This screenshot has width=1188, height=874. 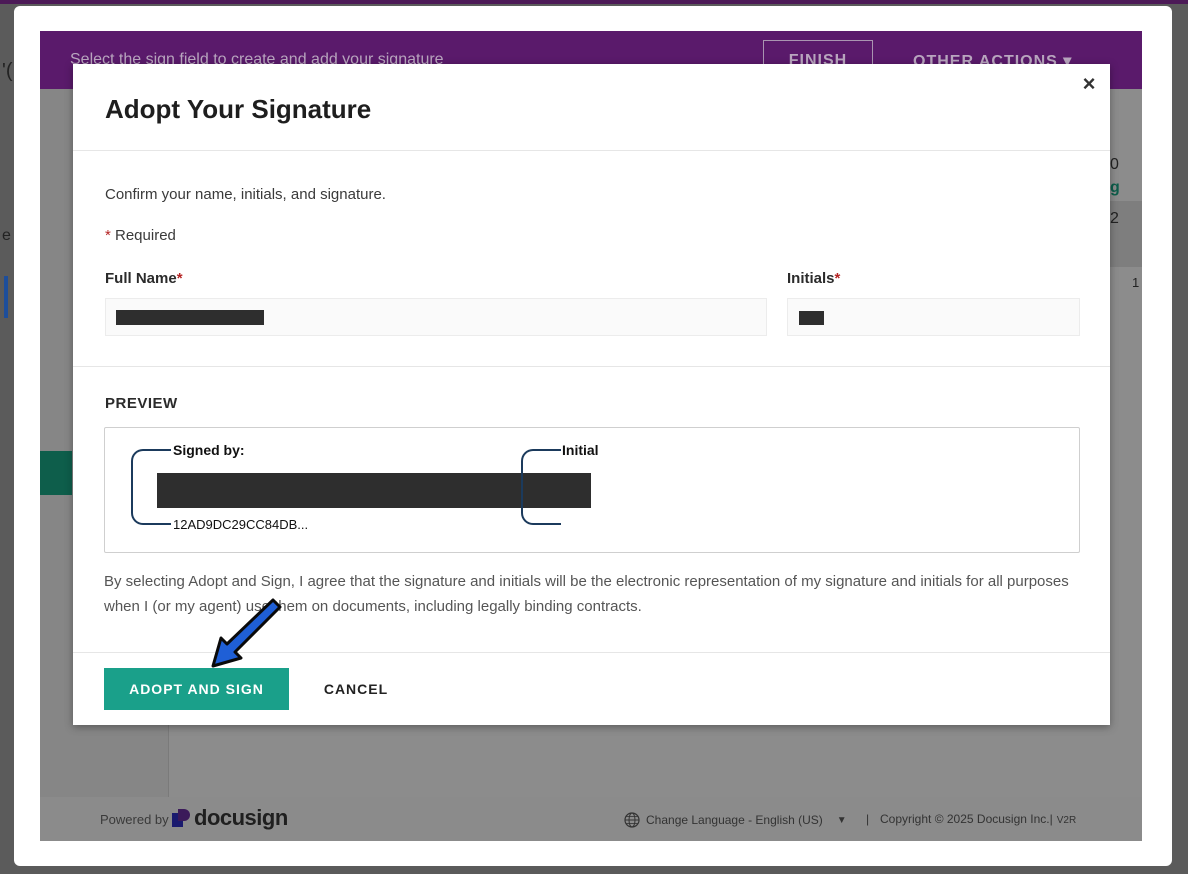 I want to click on full-name-label-text: Full Name, so click(x=141, y=278).